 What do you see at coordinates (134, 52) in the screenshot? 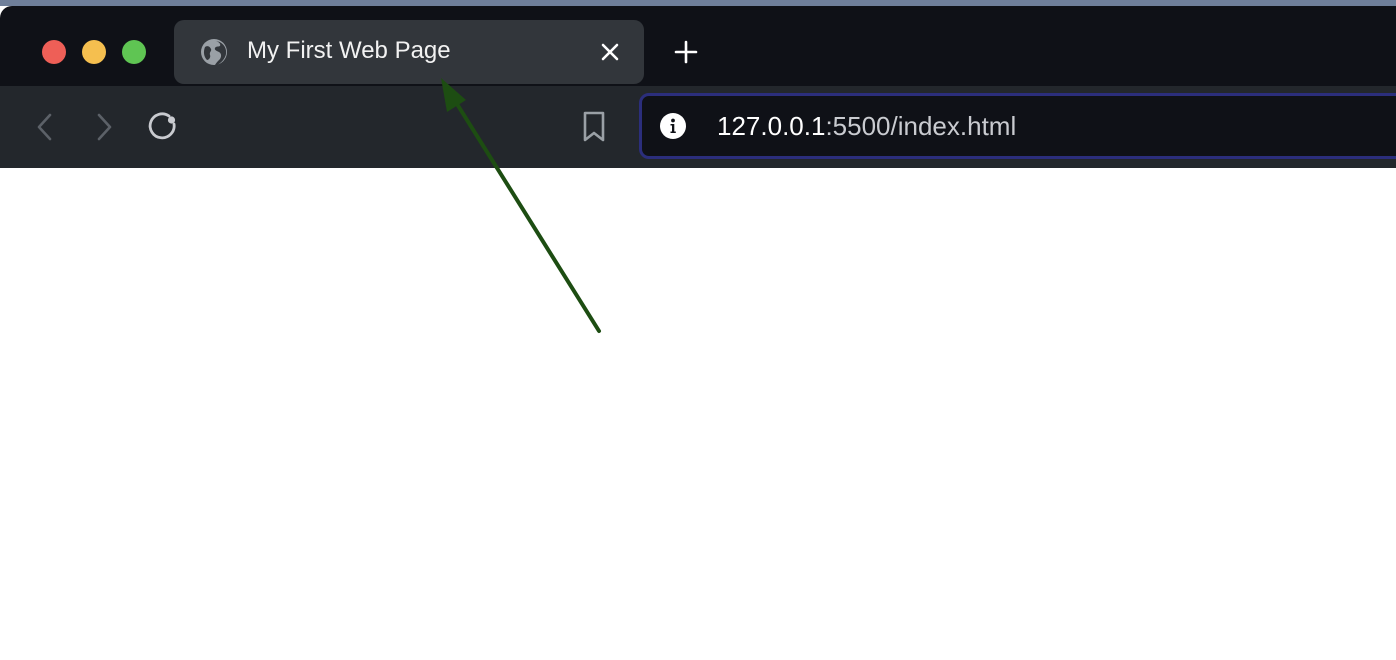
I see `window-maximize-button` at bounding box center [134, 52].